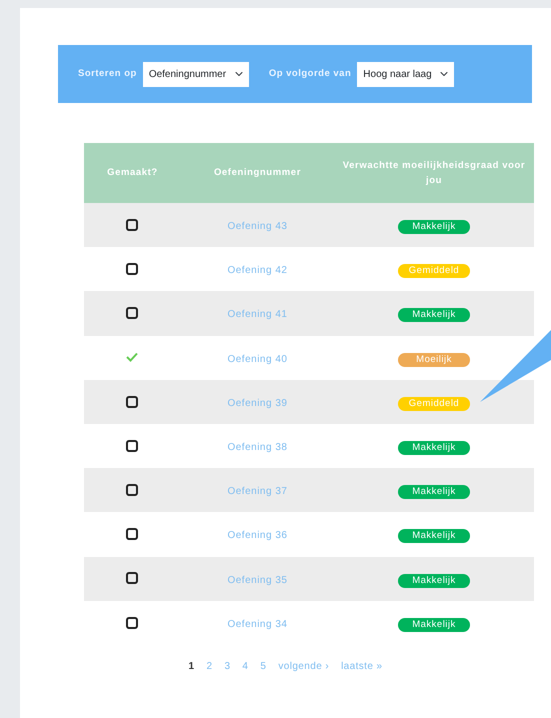 The width and height of the screenshot is (551, 718). I want to click on exercise-link: Oefening 36, so click(257, 536).